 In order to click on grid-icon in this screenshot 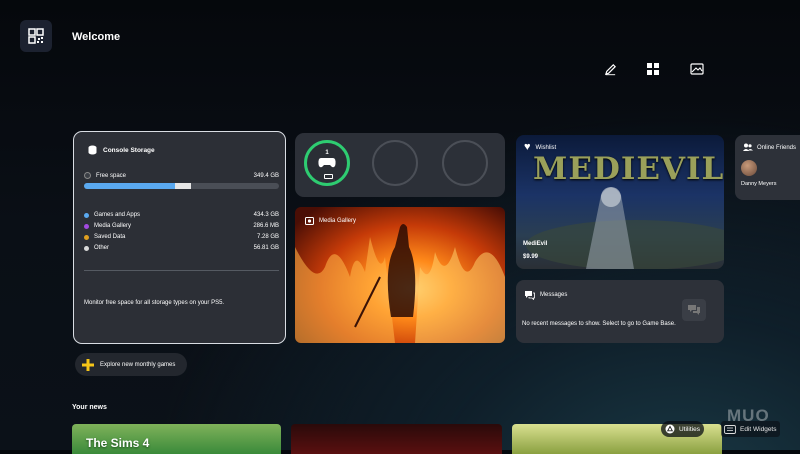, I will do `click(653, 69)`.